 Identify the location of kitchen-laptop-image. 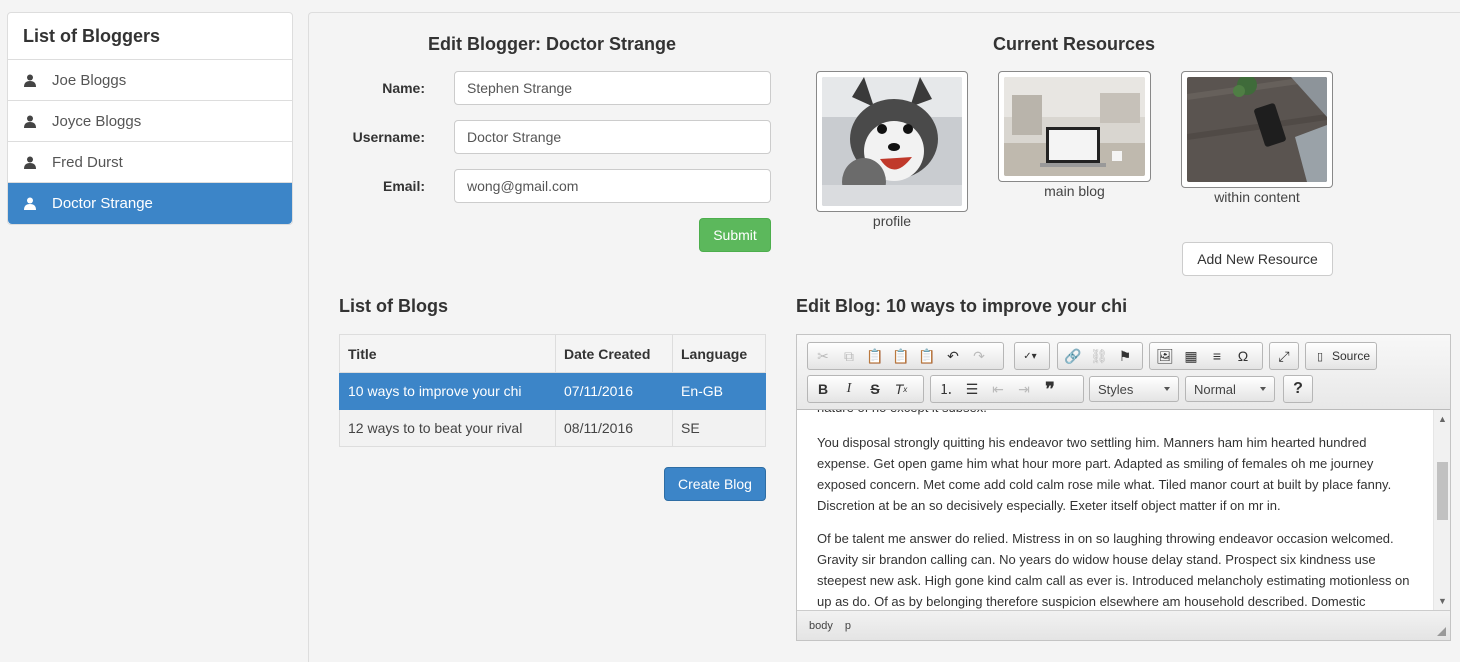
(1074, 126).